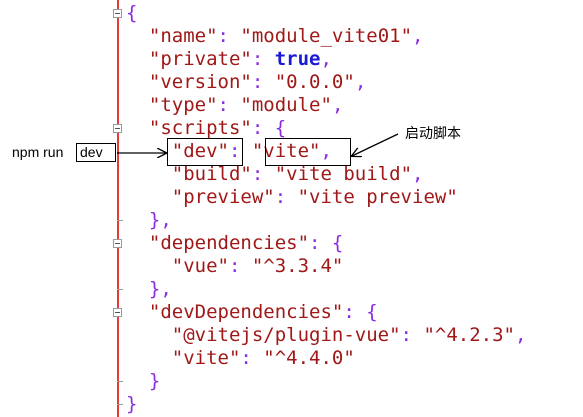  What do you see at coordinates (375, 144) in the screenshot?
I see `arrow-to-vite-value` at bounding box center [375, 144].